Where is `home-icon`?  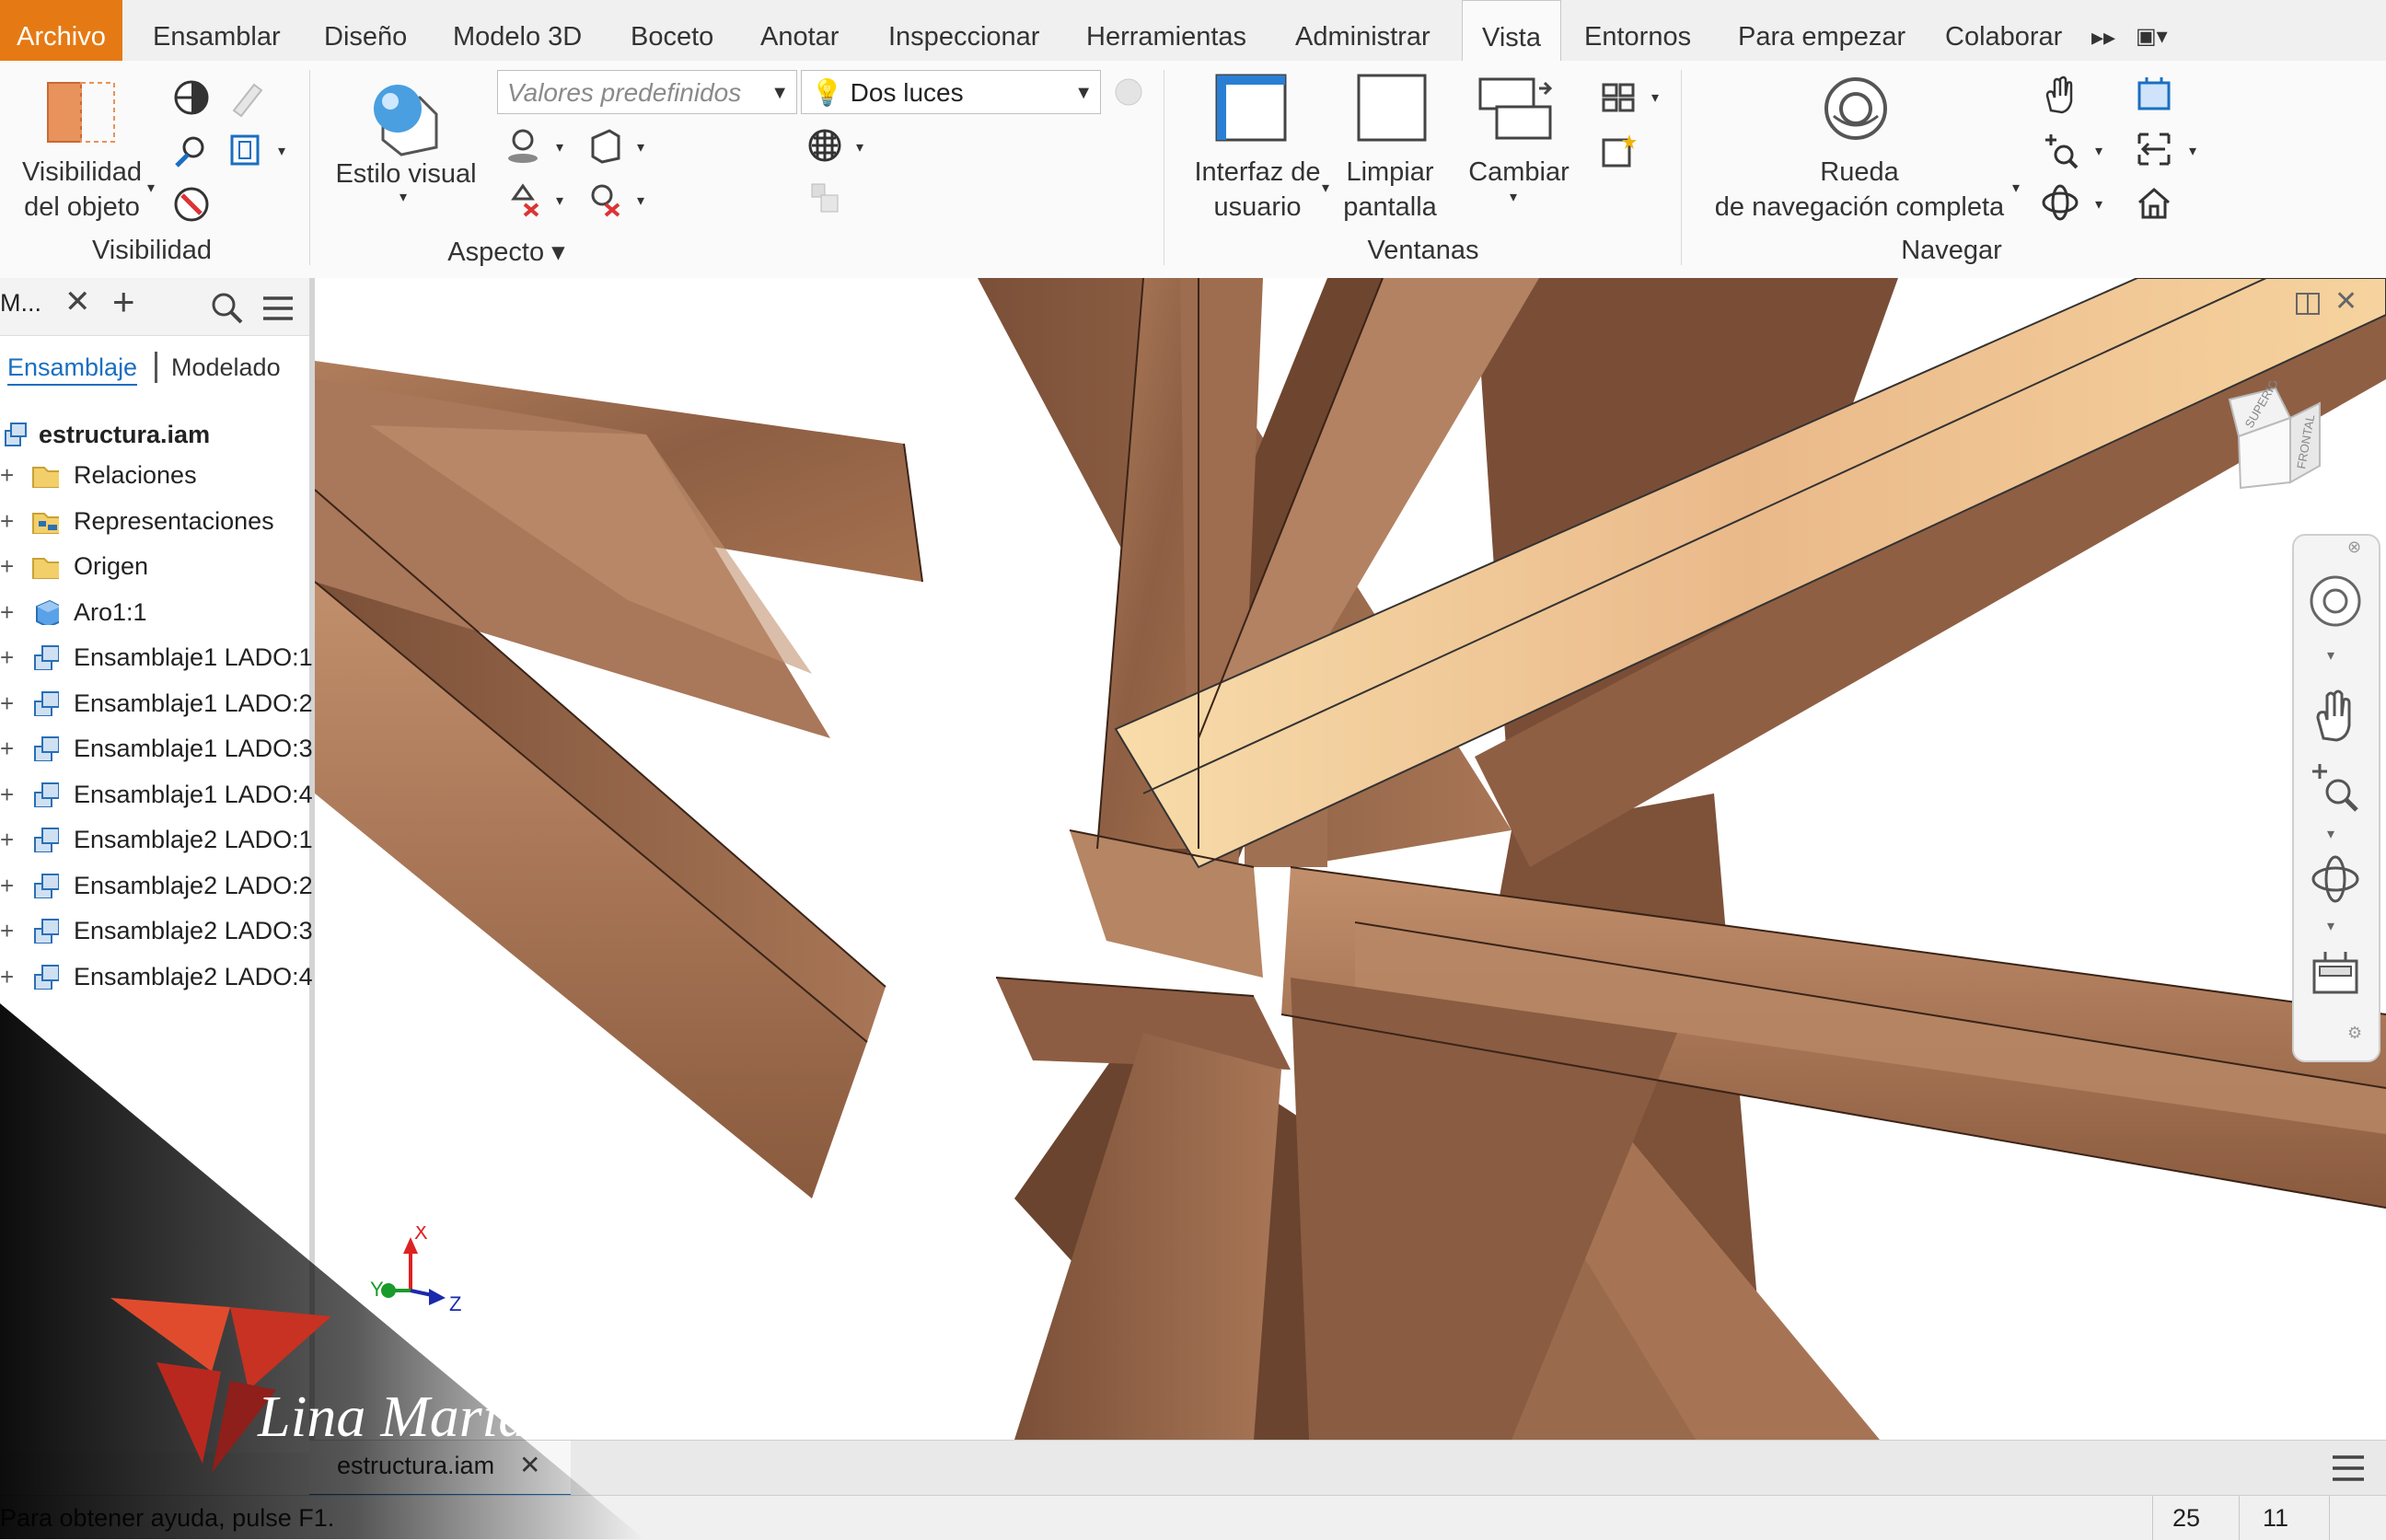
home-icon is located at coordinates (2154, 202).